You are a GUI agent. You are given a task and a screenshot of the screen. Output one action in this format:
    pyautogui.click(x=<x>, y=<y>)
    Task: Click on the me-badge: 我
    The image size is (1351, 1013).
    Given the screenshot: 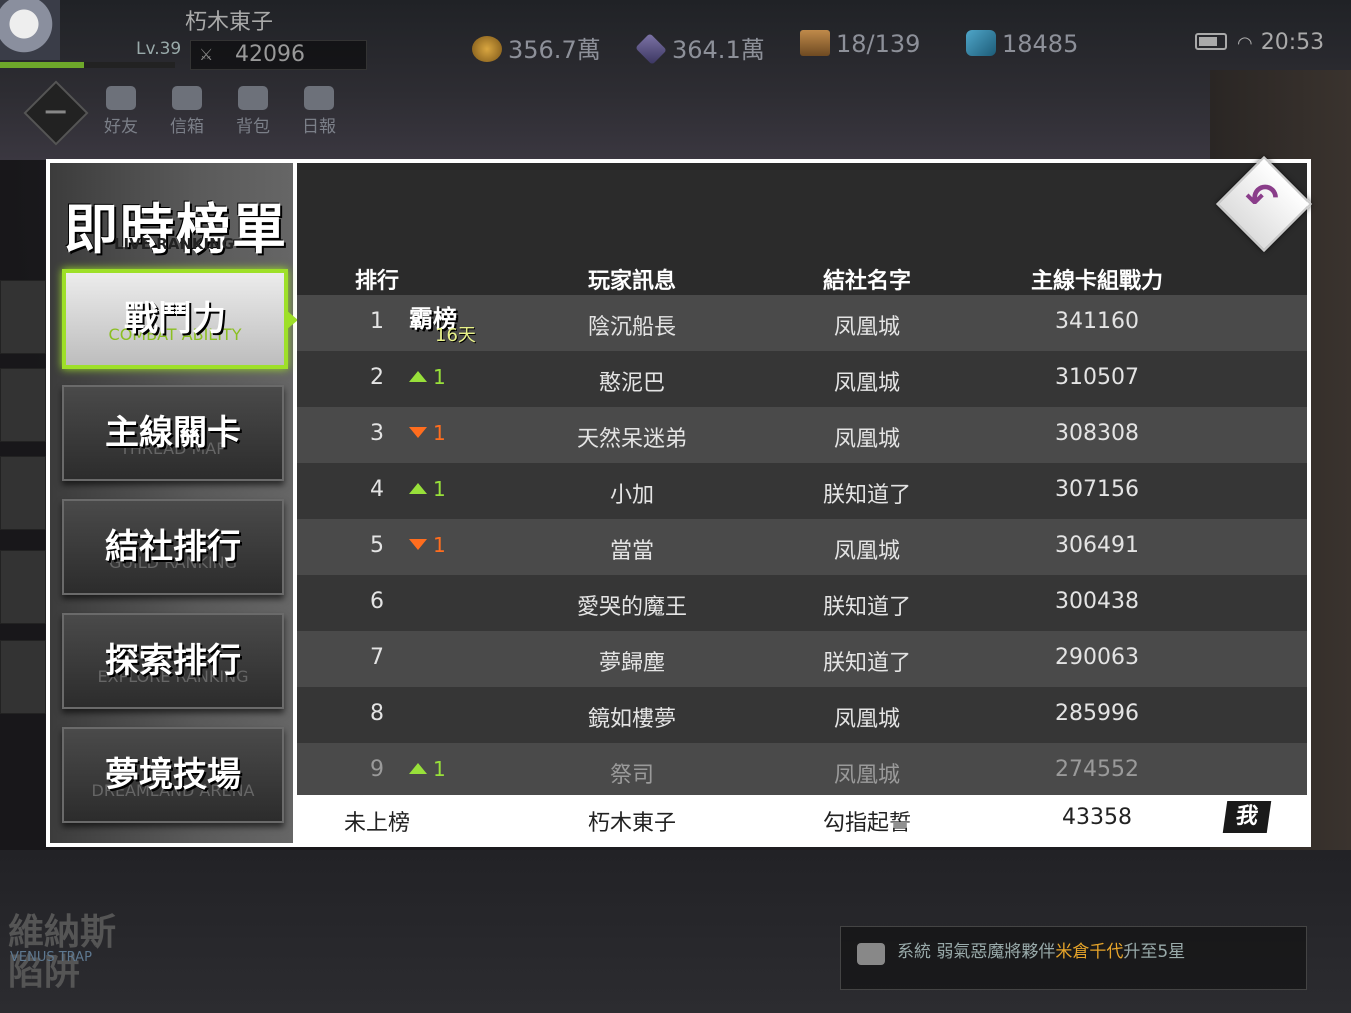 What is the action you would take?
    pyautogui.click(x=1247, y=817)
    